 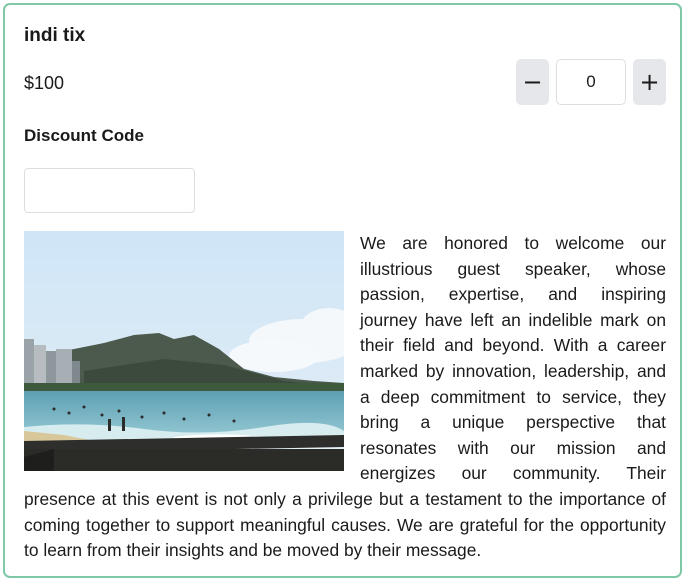 What do you see at coordinates (591, 82) in the screenshot?
I see `quantity-input` at bounding box center [591, 82].